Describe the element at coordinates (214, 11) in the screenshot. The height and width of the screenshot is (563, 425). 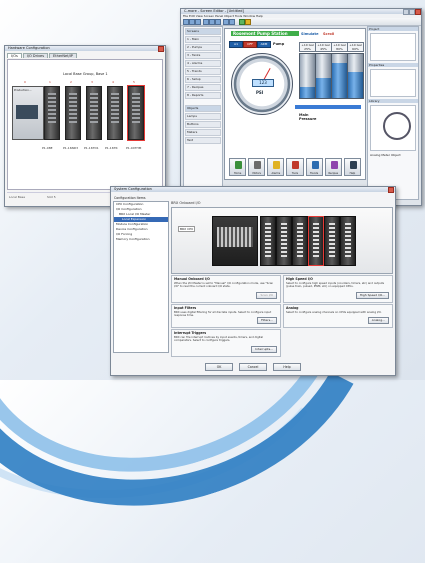
I see `window-title: C-more - Screen Editor - [Untitled]` at that location.